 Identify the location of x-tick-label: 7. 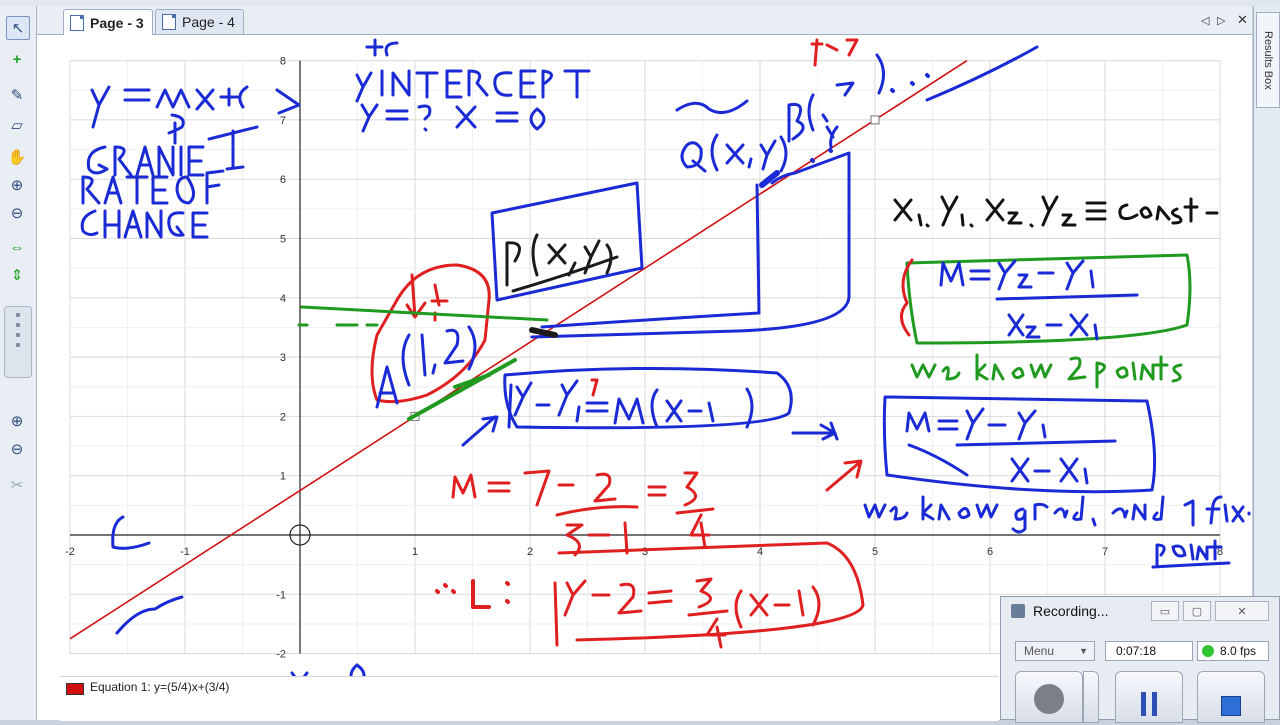
(1105, 552).